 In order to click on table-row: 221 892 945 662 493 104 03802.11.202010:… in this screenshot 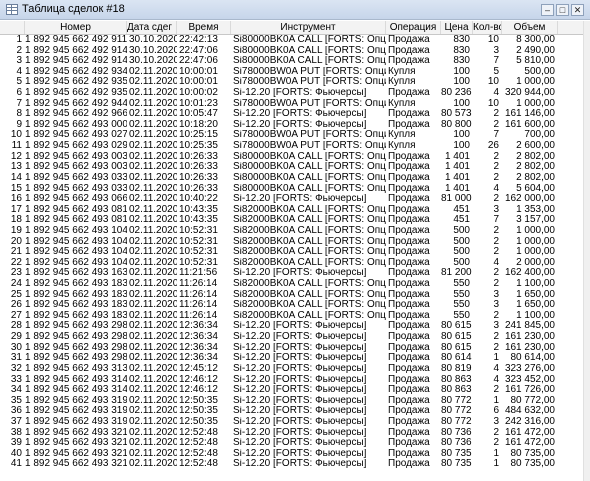, I will do `click(291, 263)`.